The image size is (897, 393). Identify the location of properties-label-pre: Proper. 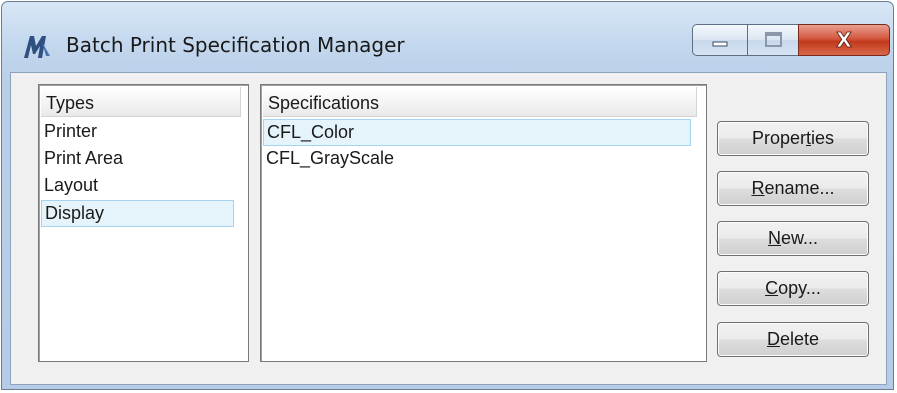
(778, 138).